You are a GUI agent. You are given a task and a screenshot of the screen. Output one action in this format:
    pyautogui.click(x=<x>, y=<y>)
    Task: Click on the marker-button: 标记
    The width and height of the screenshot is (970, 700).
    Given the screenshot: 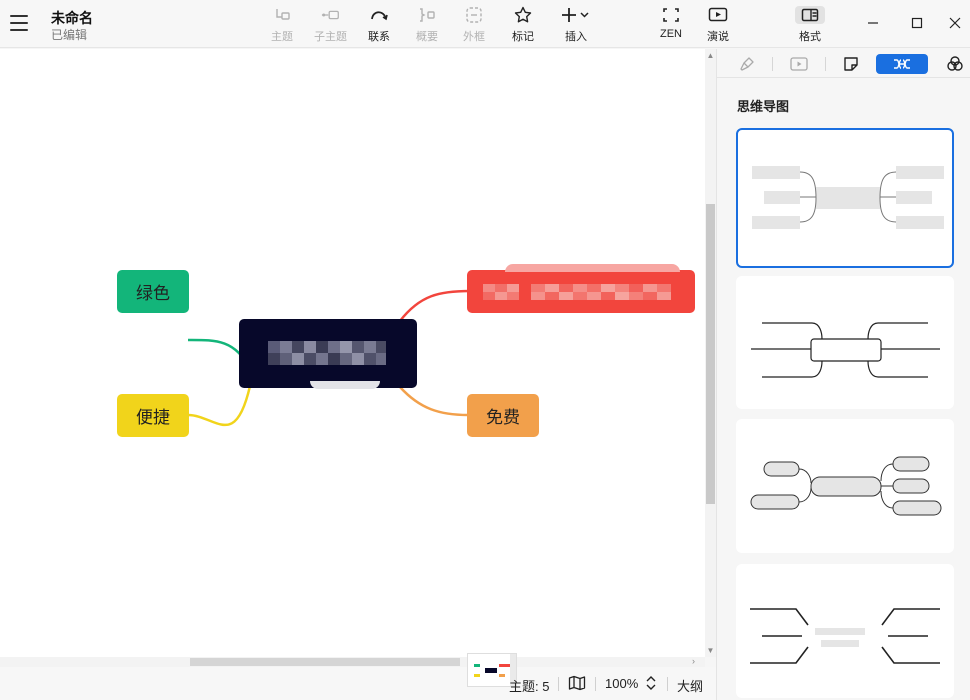 What is the action you would take?
    pyautogui.click(x=523, y=25)
    